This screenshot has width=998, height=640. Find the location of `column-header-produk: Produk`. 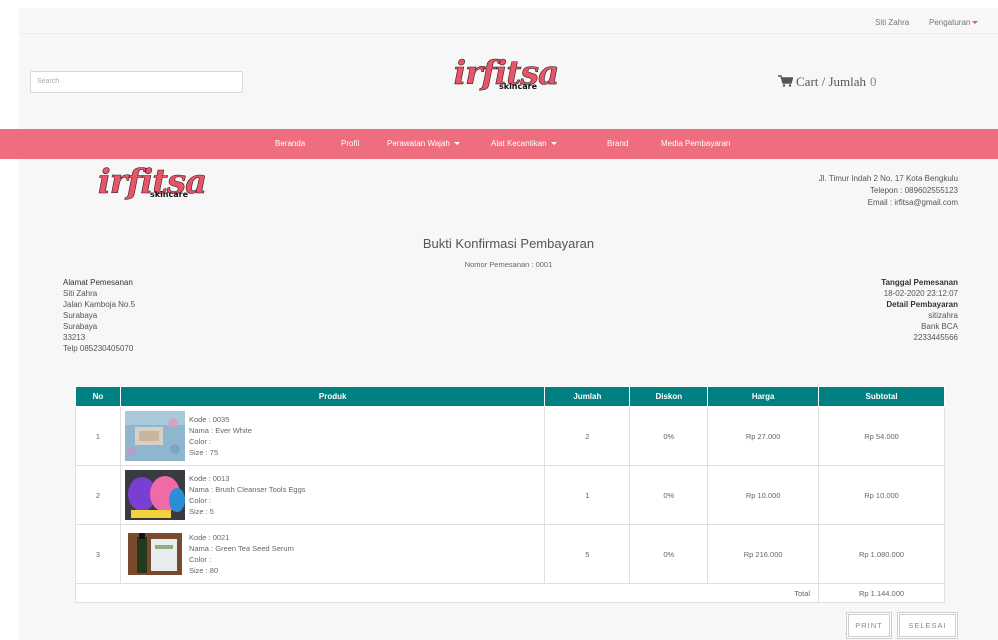

column-header-produk: Produk is located at coordinates (332, 396).